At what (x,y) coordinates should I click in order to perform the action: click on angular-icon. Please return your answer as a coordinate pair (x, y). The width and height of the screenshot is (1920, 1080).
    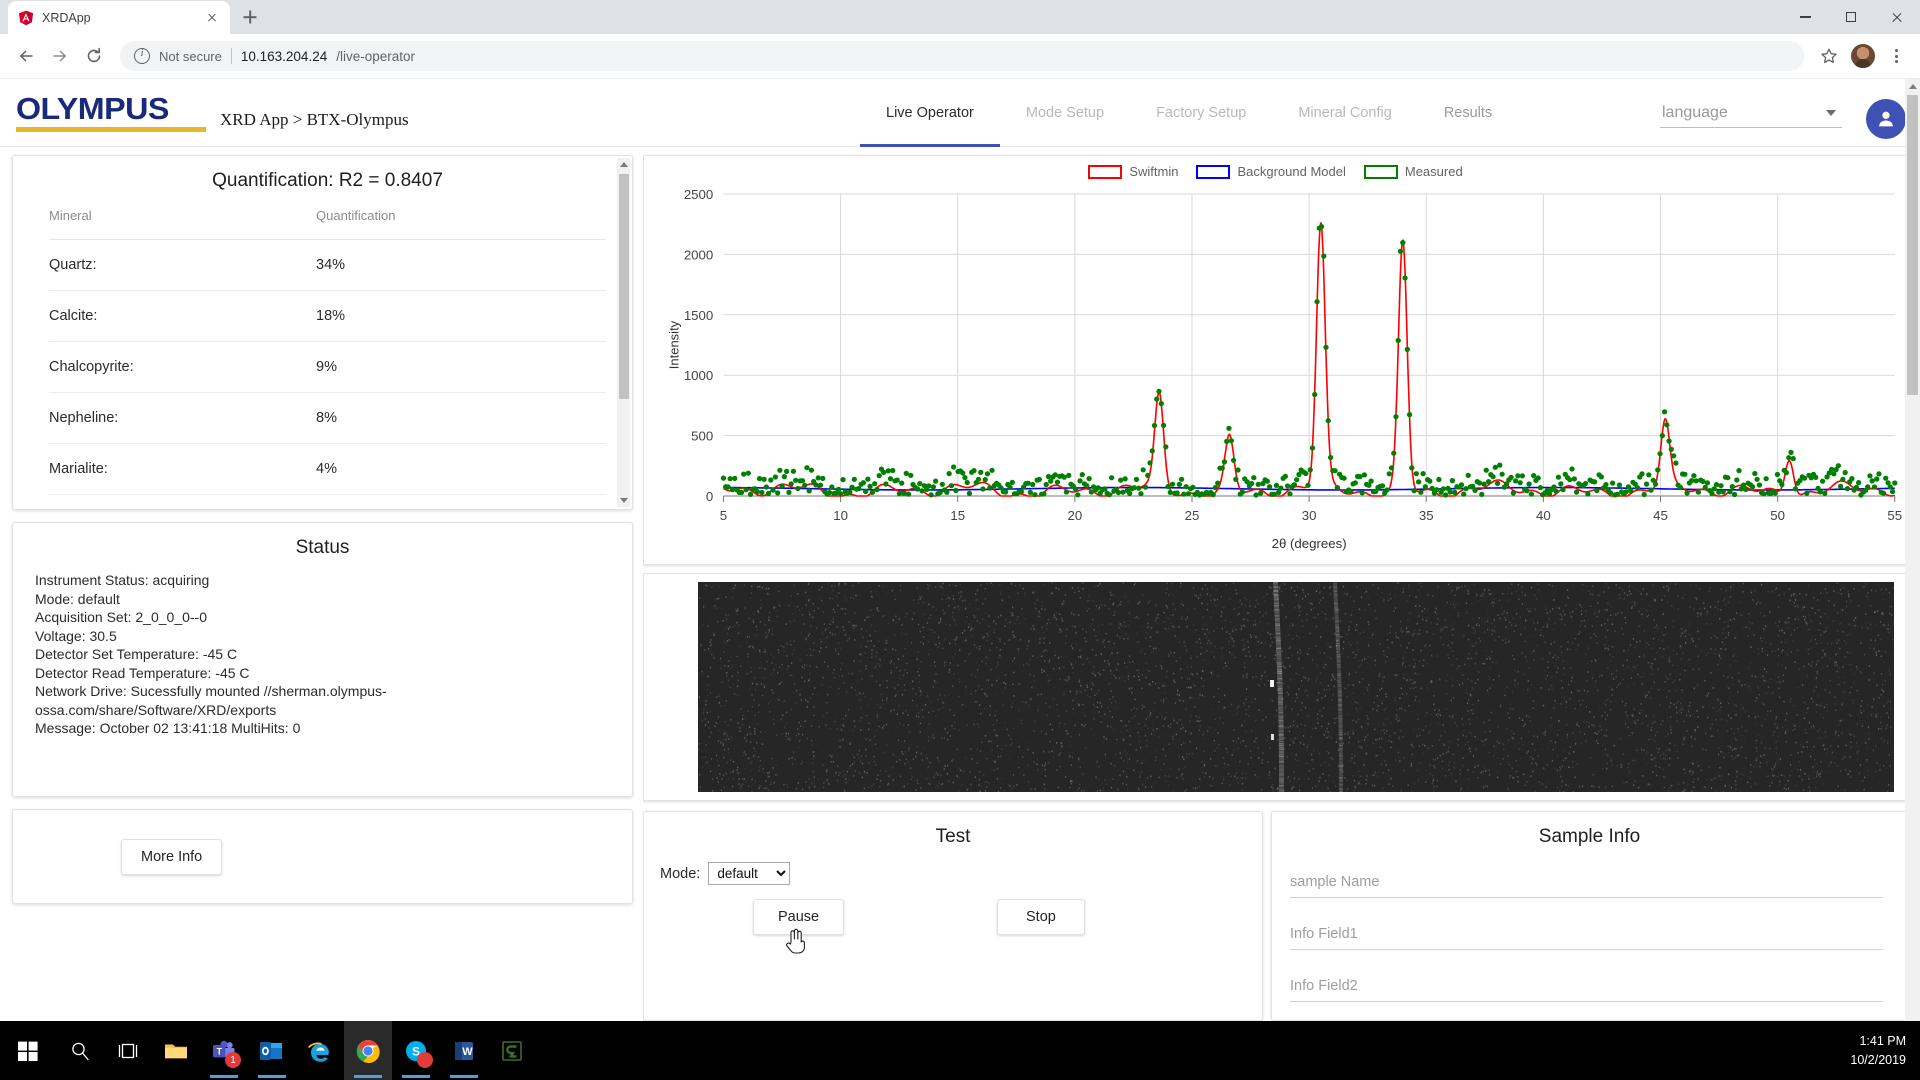
    Looking at the image, I should click on (26, 18).